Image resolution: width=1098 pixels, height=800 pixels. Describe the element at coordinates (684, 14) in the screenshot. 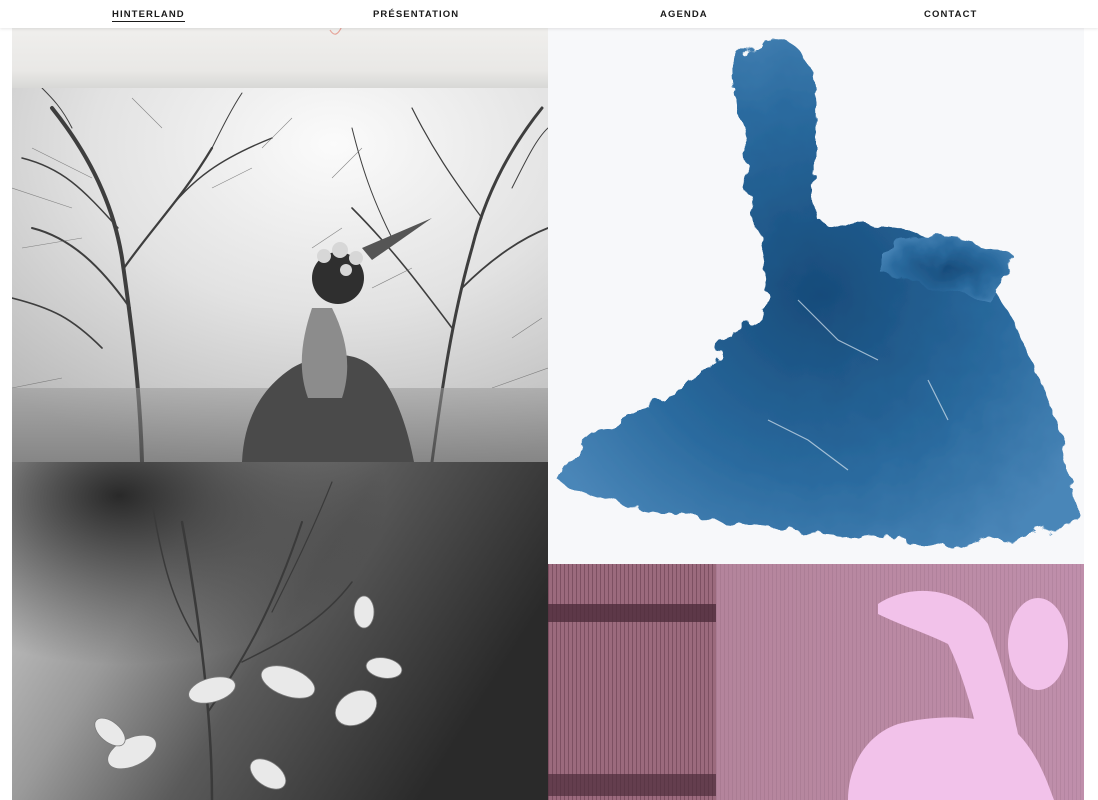

I see `nav-link-agenda: AGENDA` at that location.